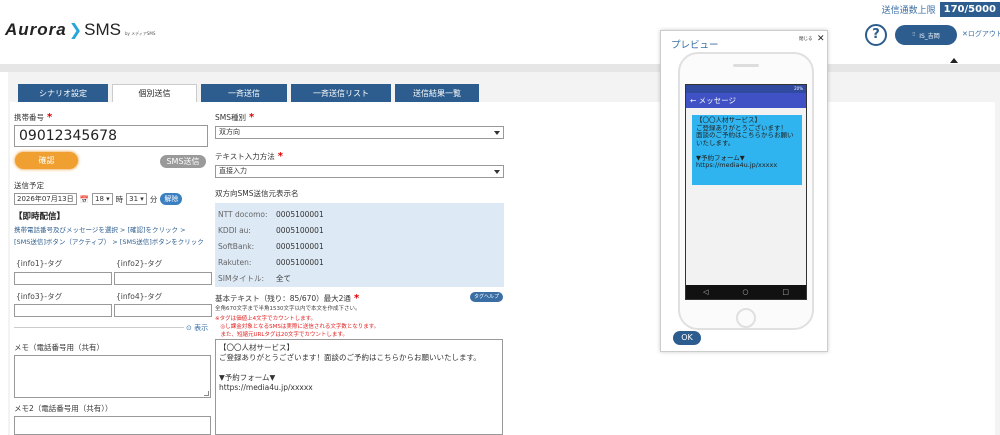  I want to click on help-icon: ?, so click(876, 35).